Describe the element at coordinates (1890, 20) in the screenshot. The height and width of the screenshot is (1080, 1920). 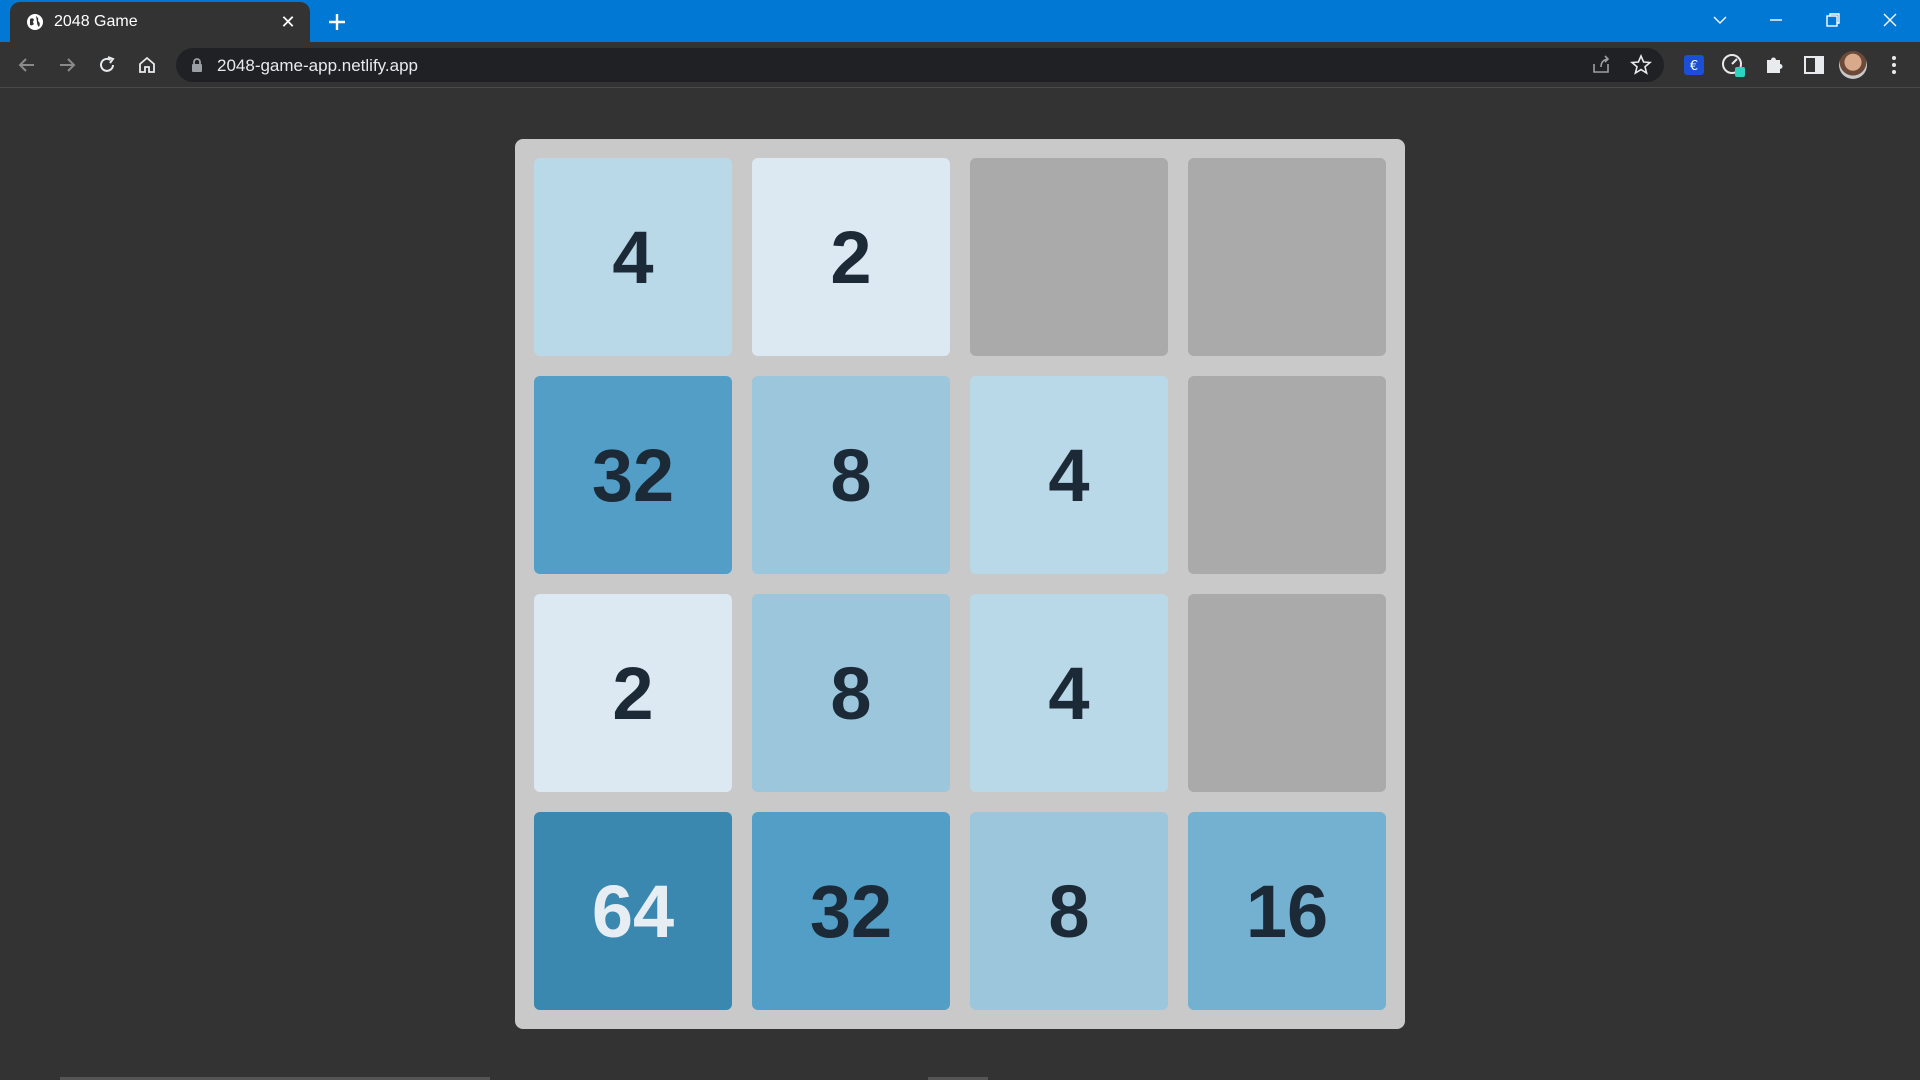
I see `window-close-icon` at that location.